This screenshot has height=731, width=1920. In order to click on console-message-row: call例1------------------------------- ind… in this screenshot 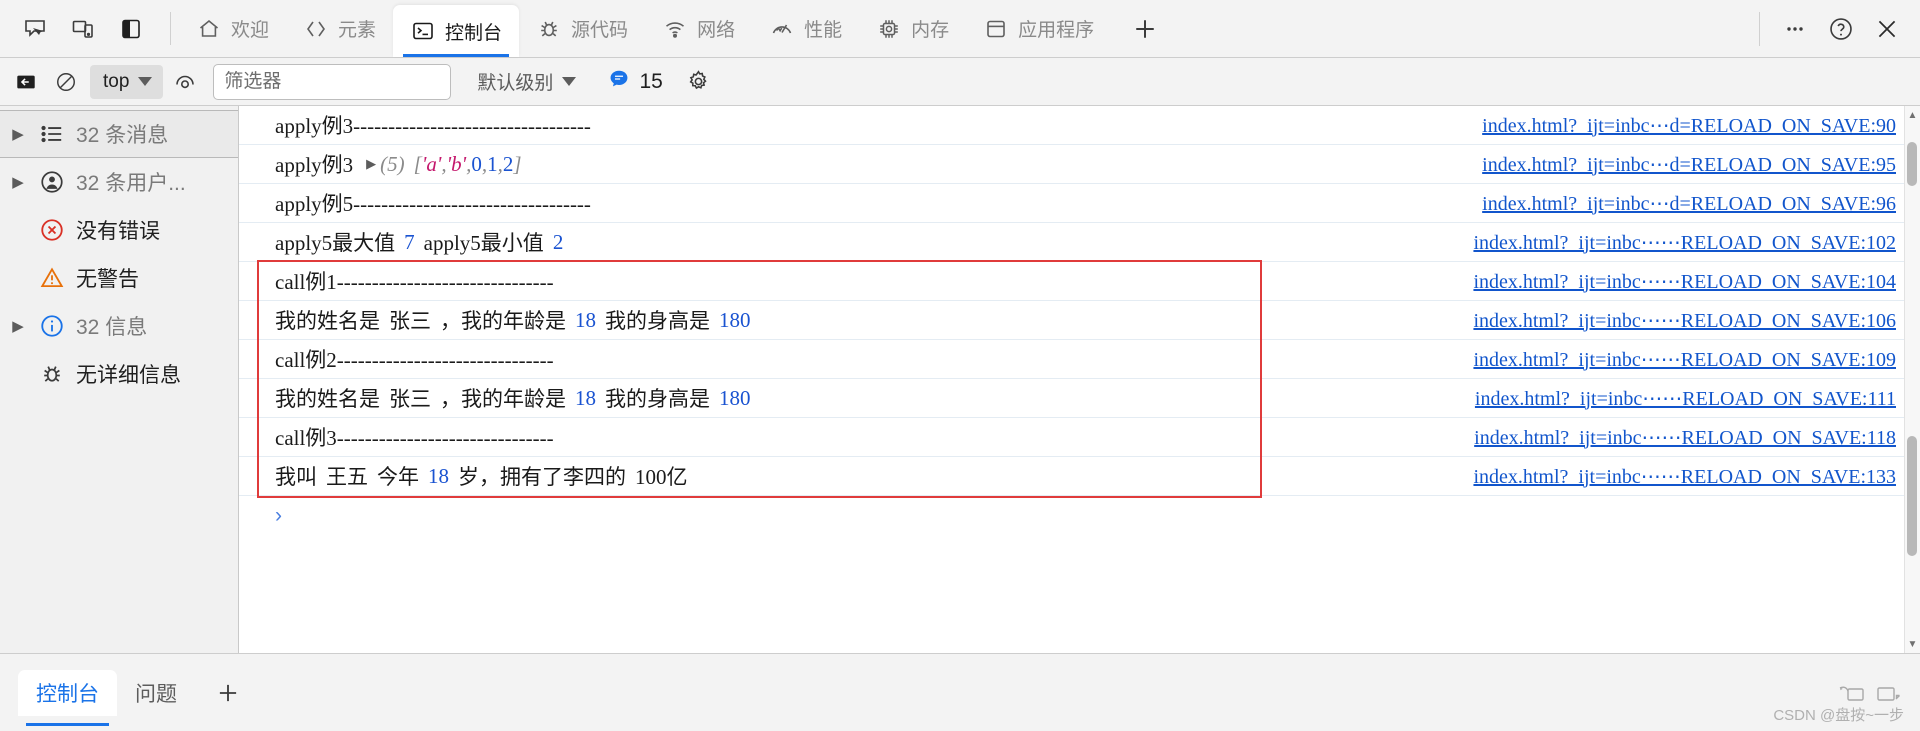, I will do `click(1079, 281)`.